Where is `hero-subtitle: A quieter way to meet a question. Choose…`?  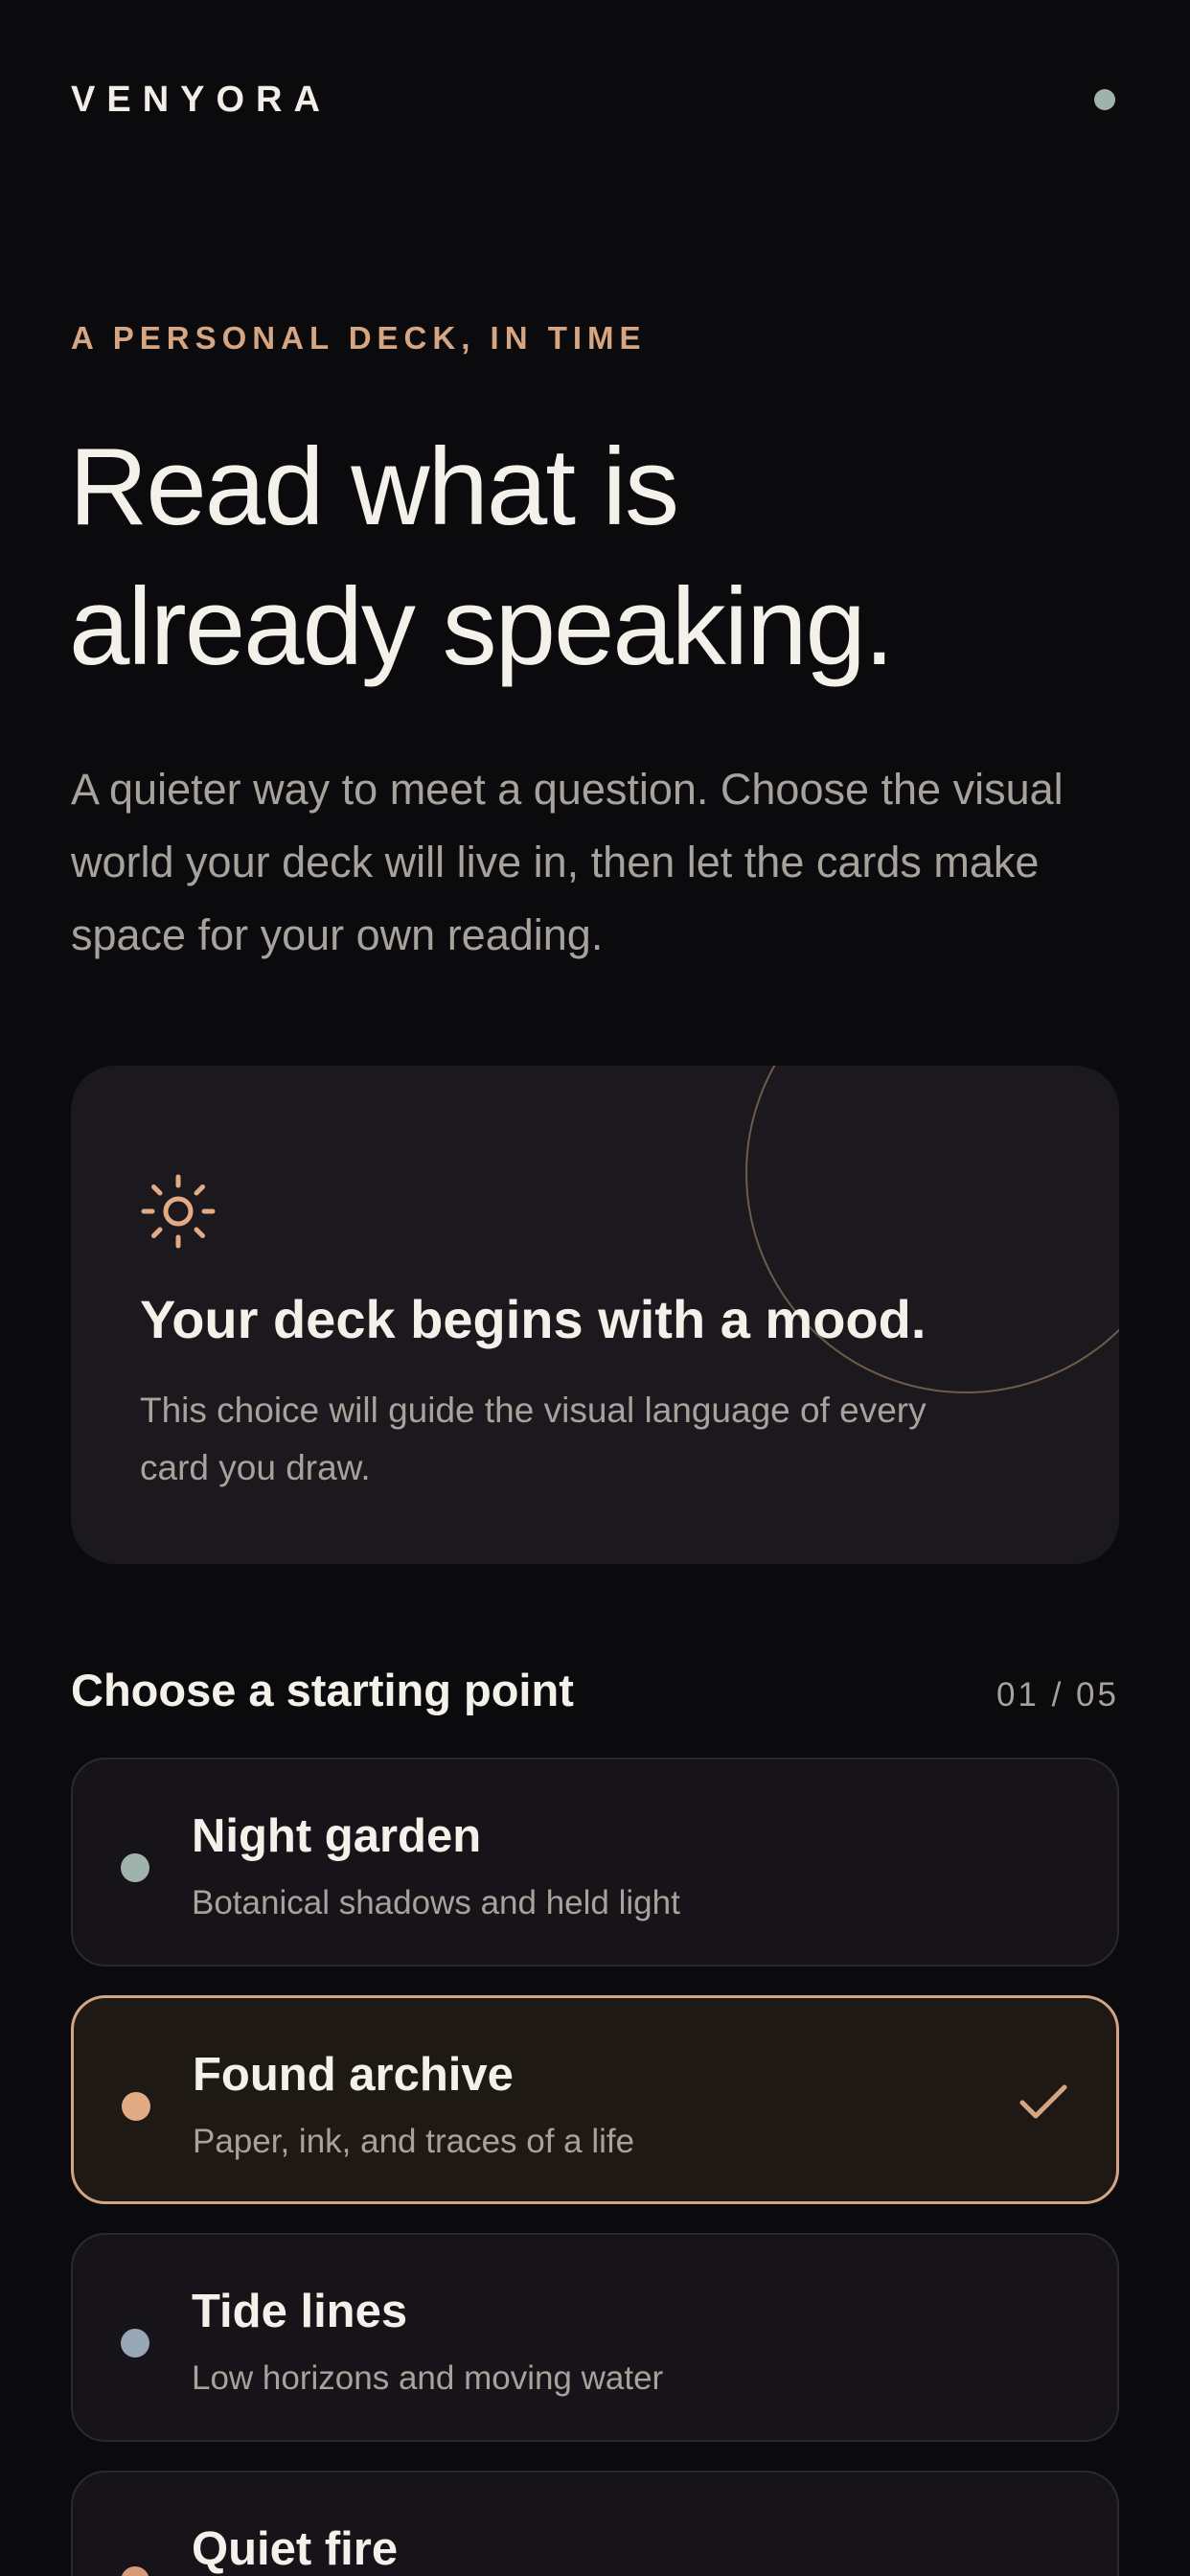
hero-subtitle: A quieter way to meet a question. Choose… is located at coordinates (568, 862).